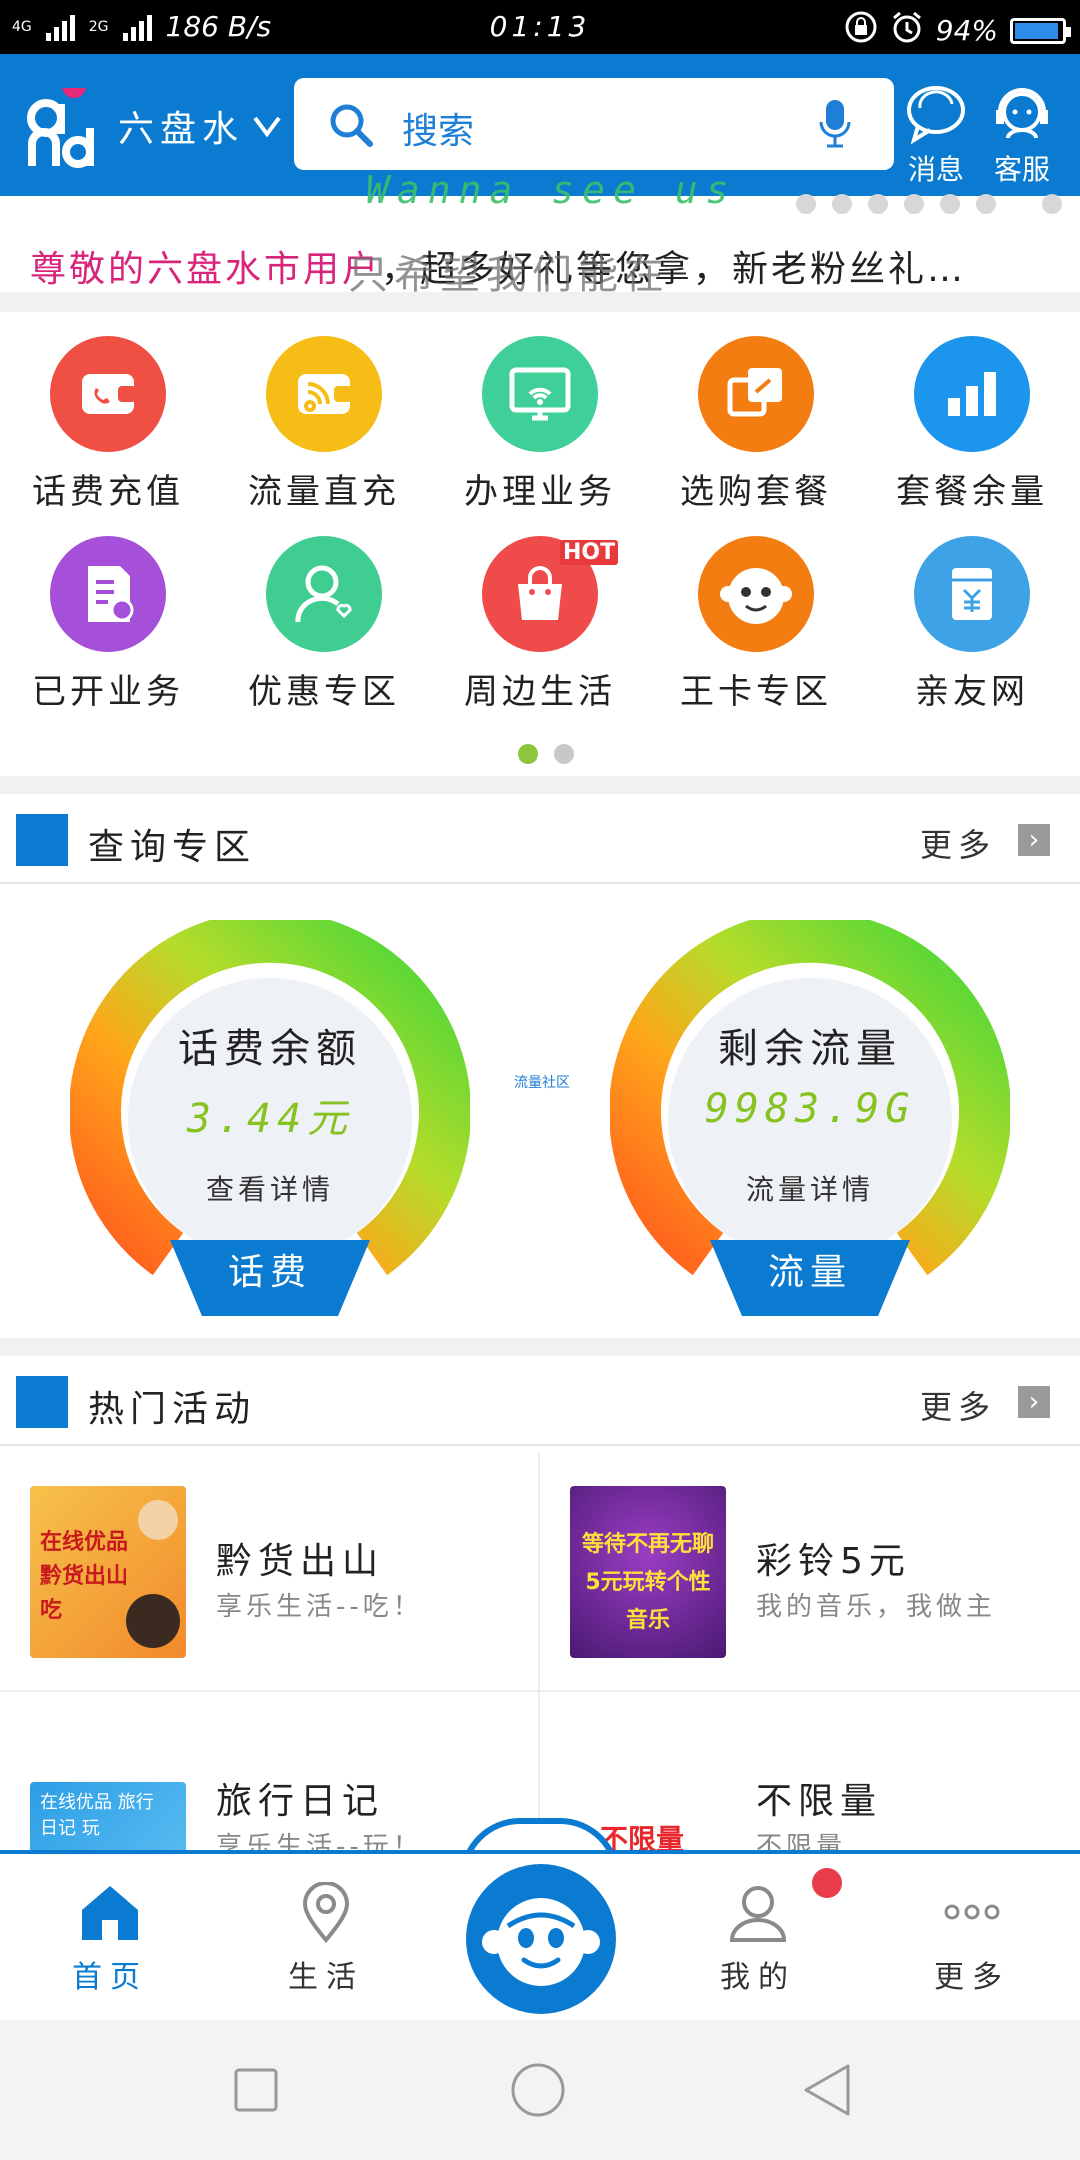 Image resolution: width=1080 pixels, height=2160 pixels. Describe the element at coordinates (542, 1082) in the screenshot. I see `community-link: 流量社区` at that location.